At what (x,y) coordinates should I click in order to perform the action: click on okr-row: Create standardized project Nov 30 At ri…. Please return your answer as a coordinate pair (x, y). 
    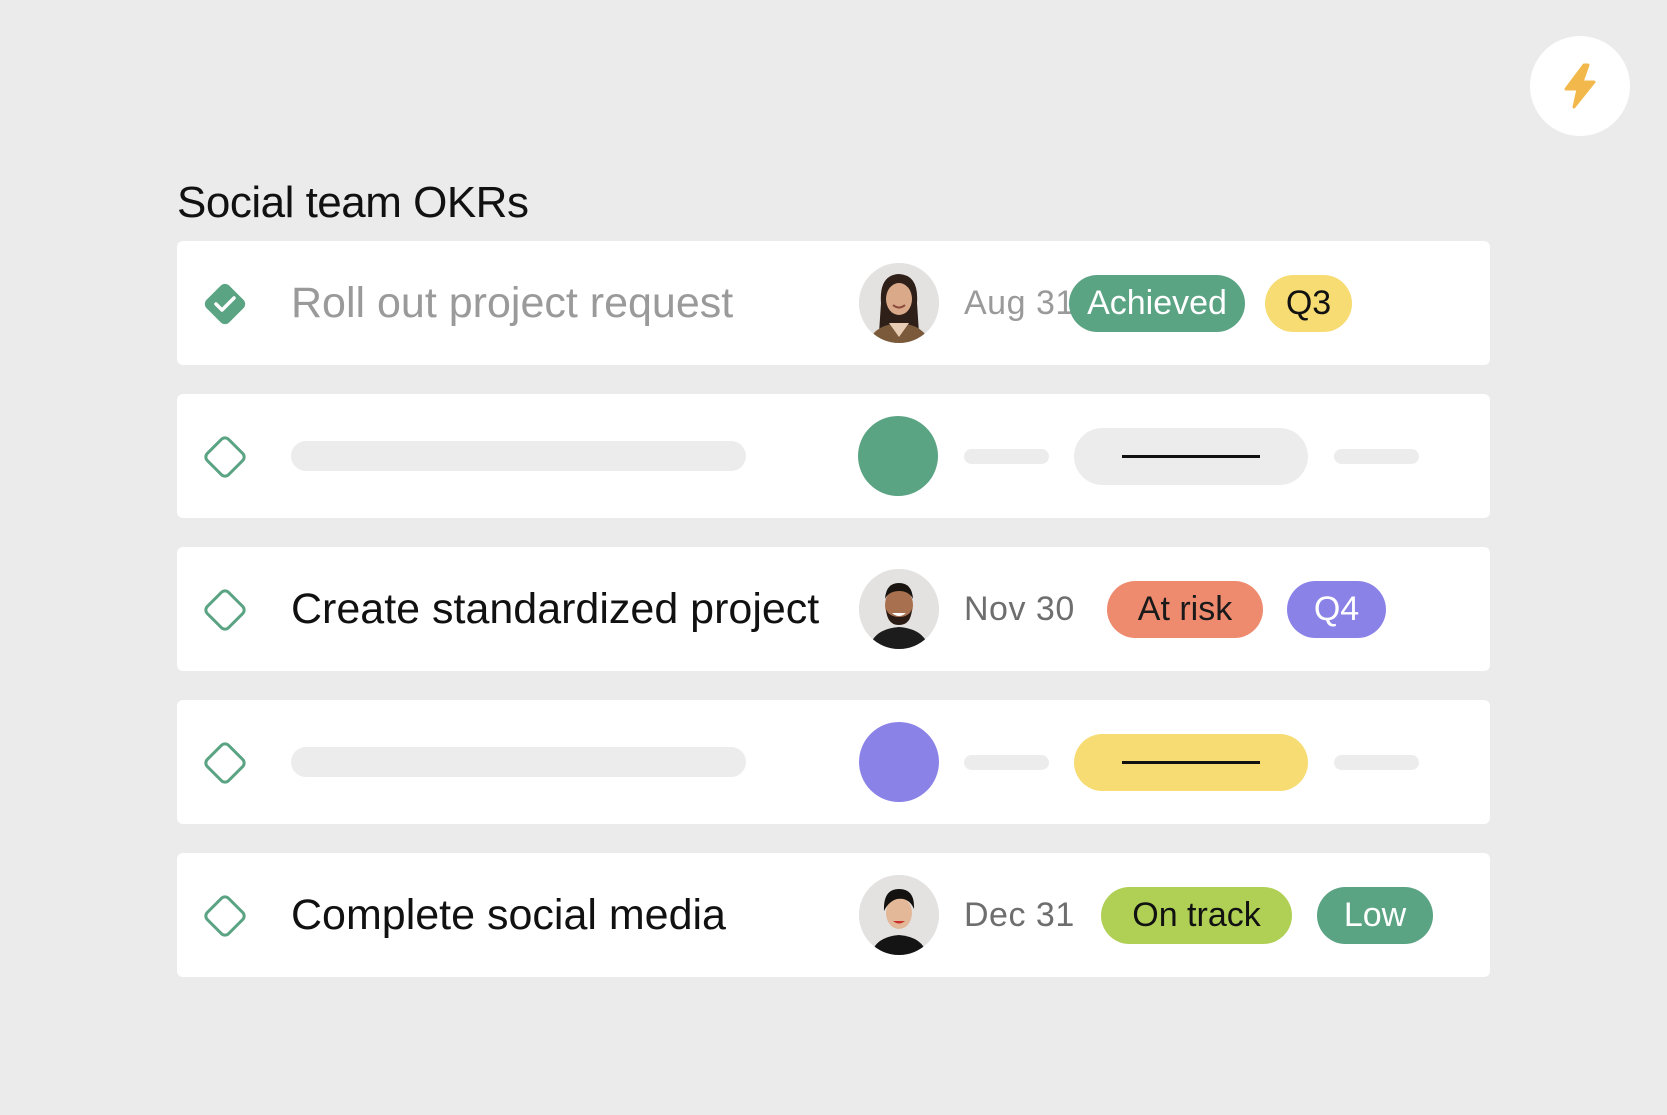
    Looking at the image, I should click on (833, 609).